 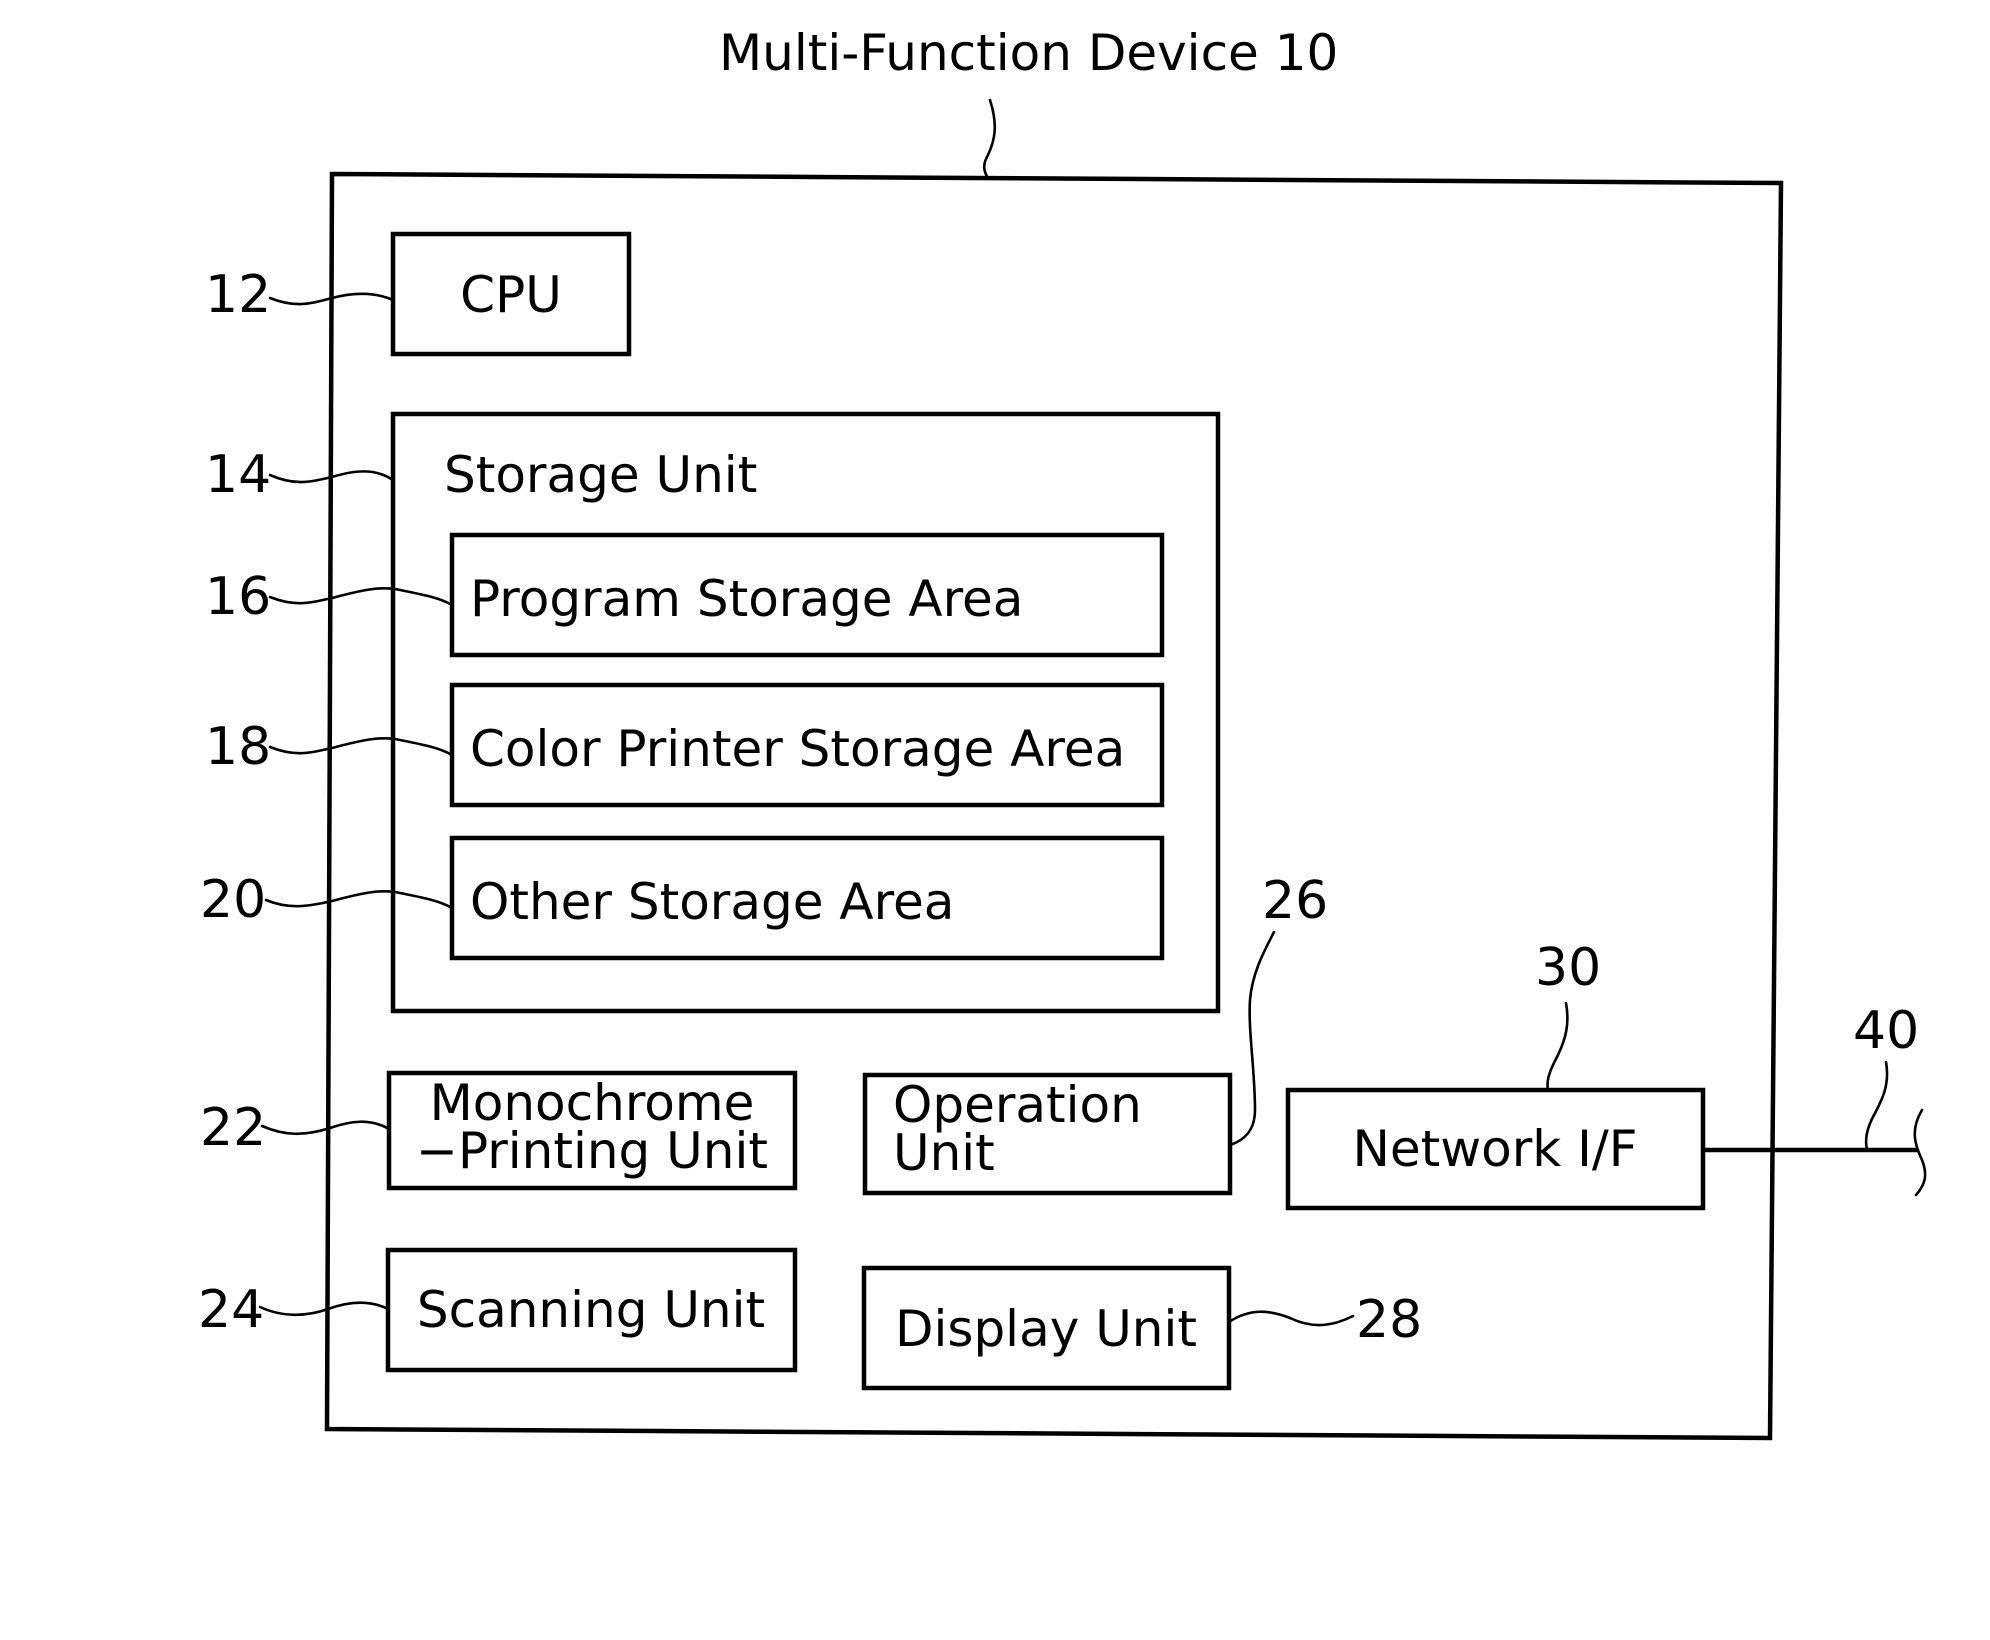 What do you see at coordinates (238, 475) in the screenshot?
I see `ref-14: 14` at bounding box center [238, 475].